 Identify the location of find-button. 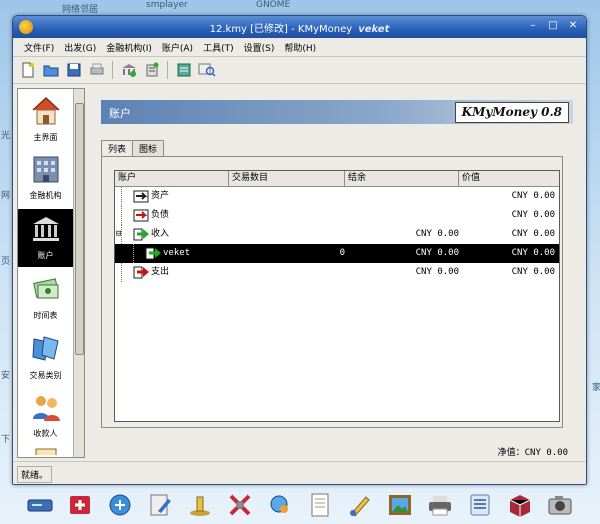
(206, 70).